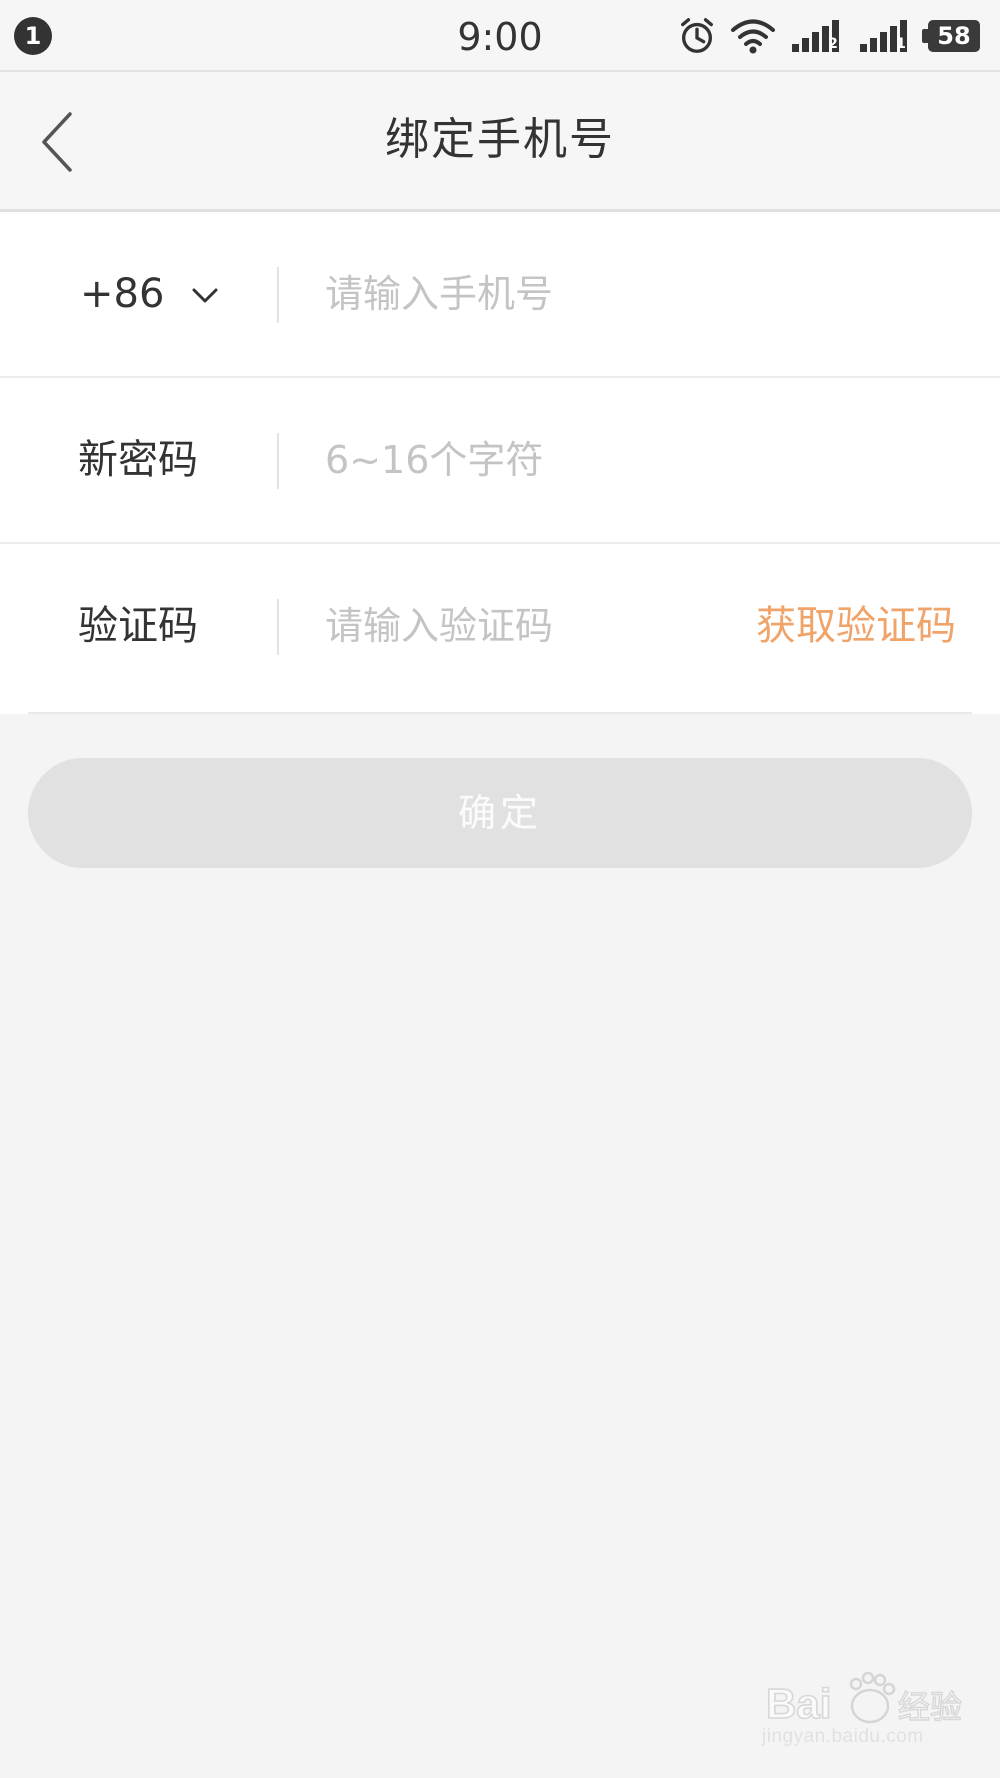 Image resolution: width=1000 pixels, height=1778 pixels. I want to click on back-button, so click(58, 142).